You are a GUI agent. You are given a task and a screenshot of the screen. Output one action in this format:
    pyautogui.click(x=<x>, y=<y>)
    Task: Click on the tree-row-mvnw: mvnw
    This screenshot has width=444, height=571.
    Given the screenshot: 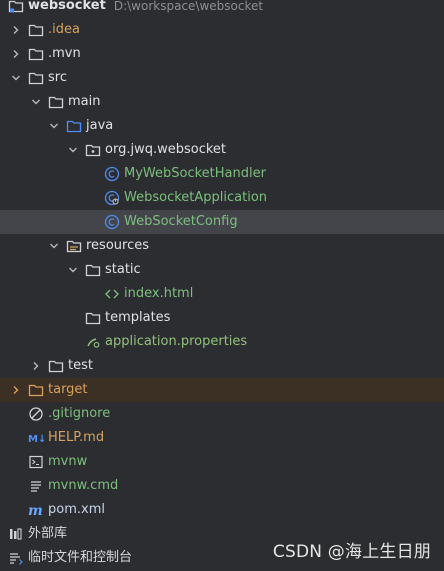 What is the action you would take?
    pyautogui.click(x=222, y=462)
    